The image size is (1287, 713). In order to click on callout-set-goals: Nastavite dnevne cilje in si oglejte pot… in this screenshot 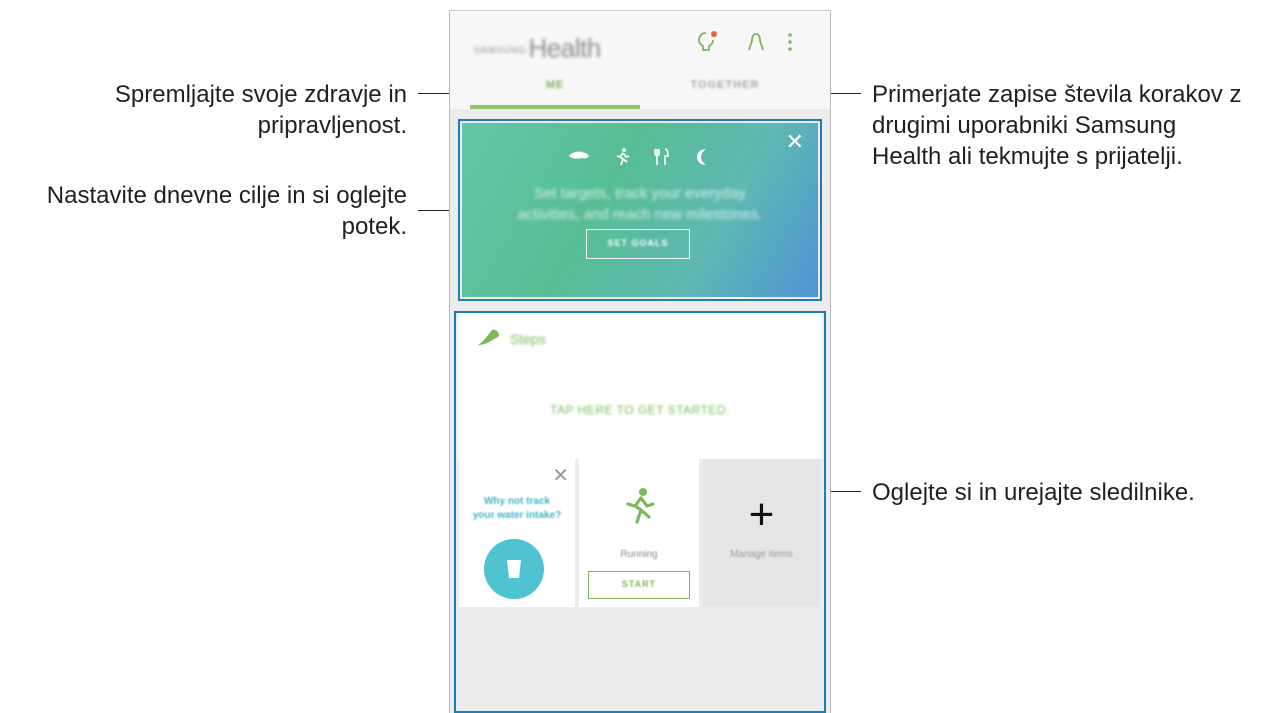, I will do `click(226, 211)`.